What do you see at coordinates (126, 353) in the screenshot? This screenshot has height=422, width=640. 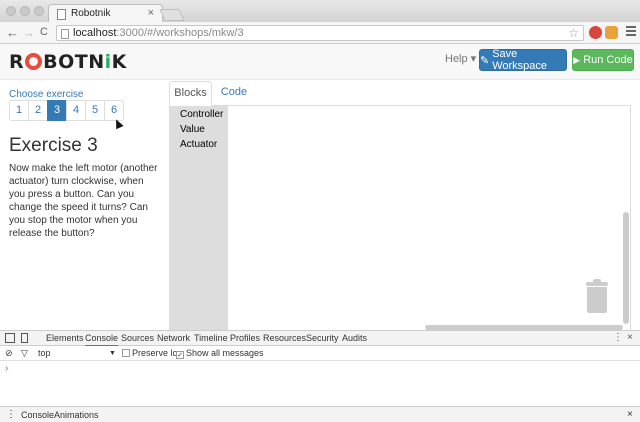 I see `checkbox-unchecked-icon` at bounding box center [126, 353].